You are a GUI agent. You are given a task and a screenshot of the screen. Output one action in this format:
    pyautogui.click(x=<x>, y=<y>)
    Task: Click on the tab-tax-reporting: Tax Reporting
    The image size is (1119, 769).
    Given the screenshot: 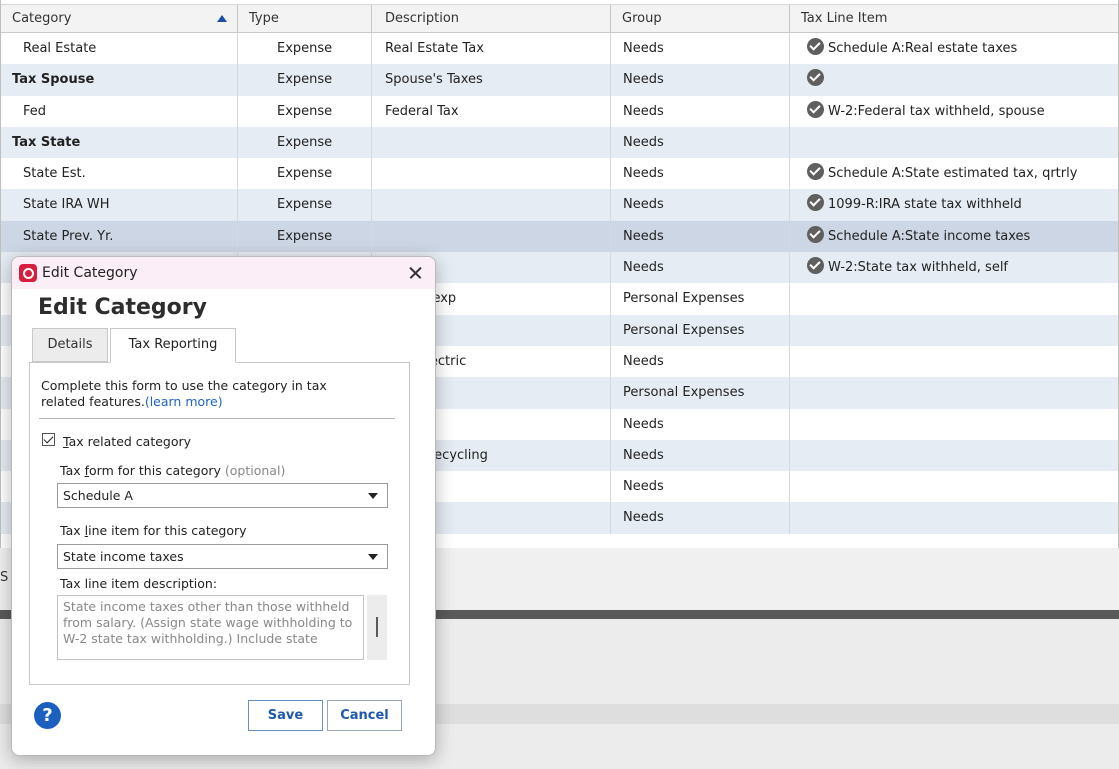 What is the action you would take?
    pyautogui.click(x=173, y=345)
    